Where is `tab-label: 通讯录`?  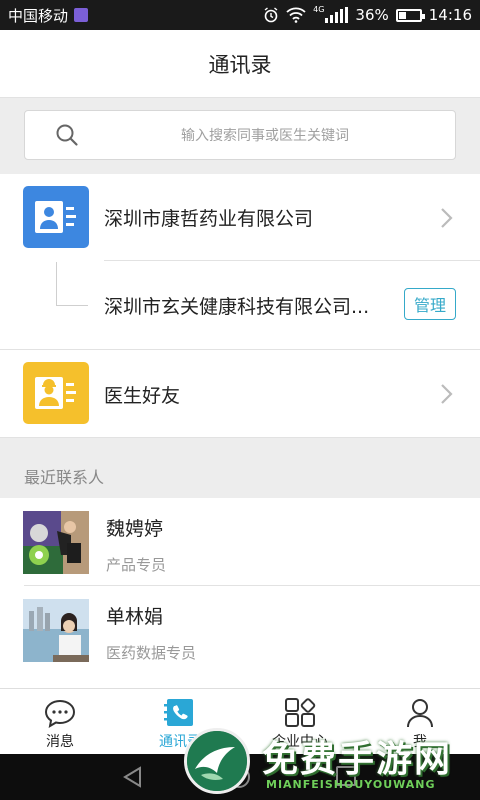
tab-label: 通讯录 is located at coordinates (180, 742).